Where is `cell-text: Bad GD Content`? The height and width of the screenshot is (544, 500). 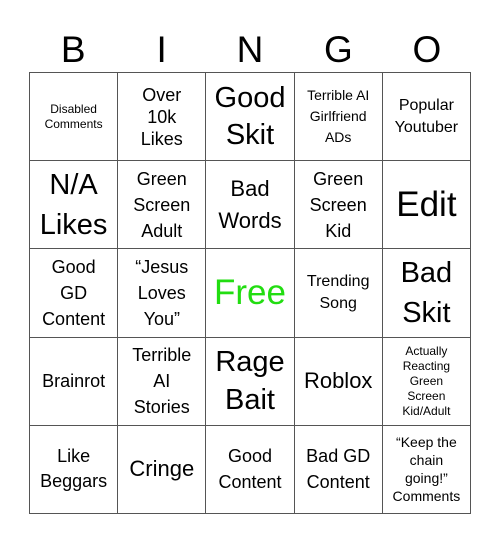
cell-text: Bad GD Content is located at coordinates (338, 469).